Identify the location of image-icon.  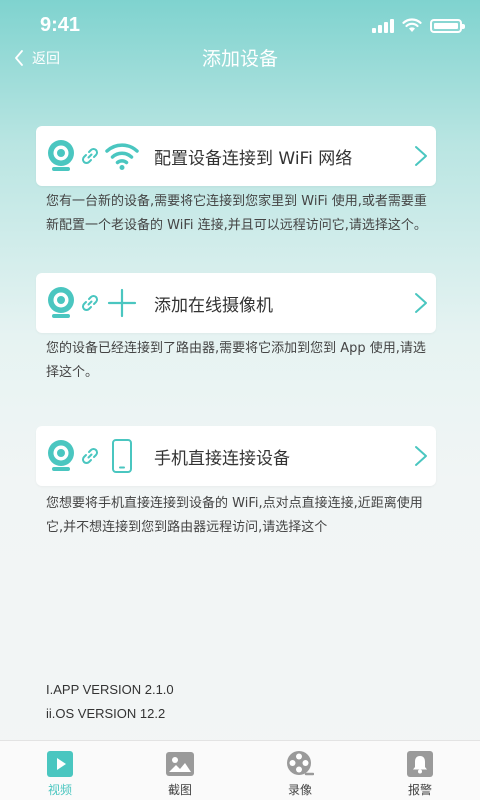
(180, 764).